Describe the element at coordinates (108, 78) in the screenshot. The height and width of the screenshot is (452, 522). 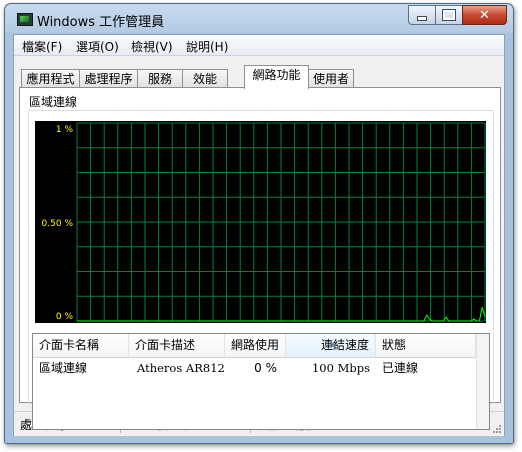
I see `tab-processes: 處理程序` at that location.